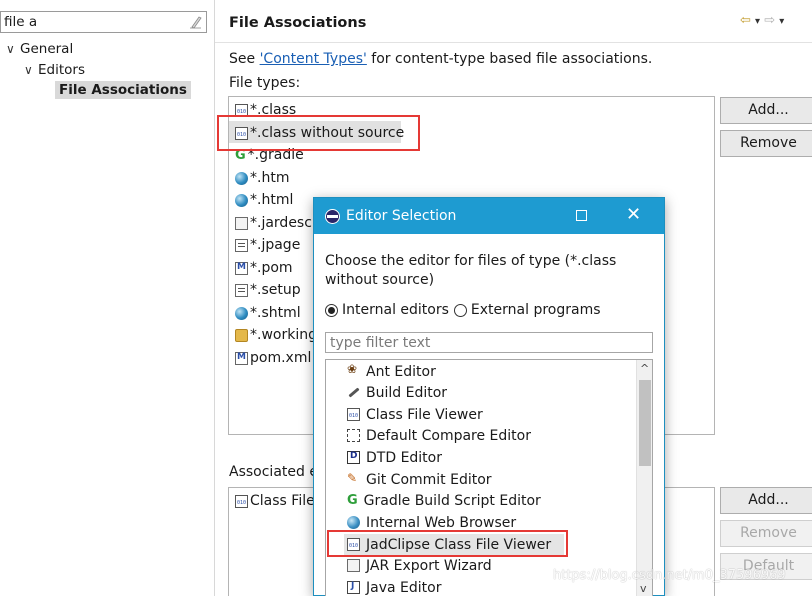 The height and width of the screenshot is (596, 812). What do you see at coordinates (513, 42) in the screenshot?
I see `title-divider` at bounding box center [513, 42].